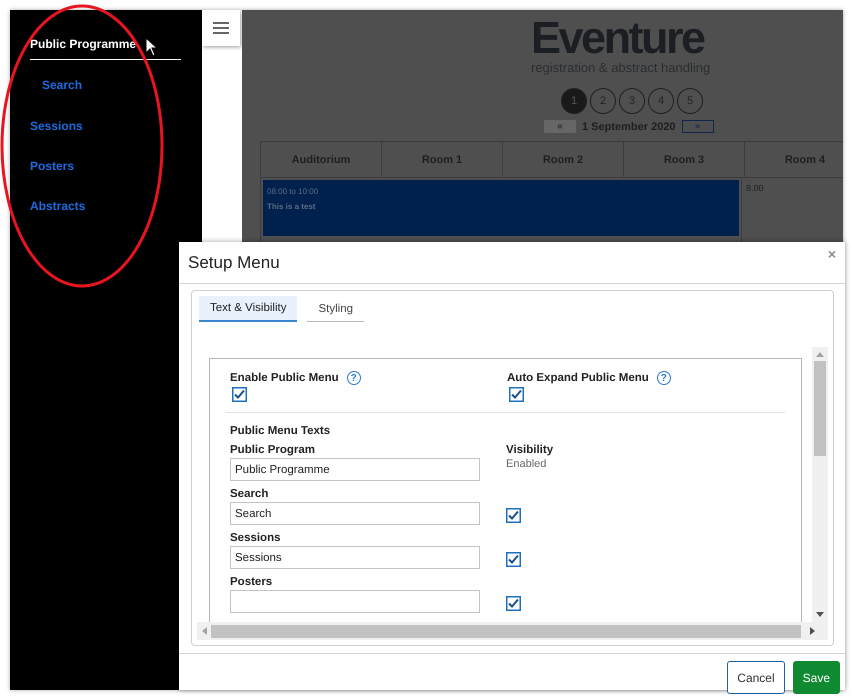 The image size is (852, 699). I want to click on horizontal-scrollbar, so click(512, 631).